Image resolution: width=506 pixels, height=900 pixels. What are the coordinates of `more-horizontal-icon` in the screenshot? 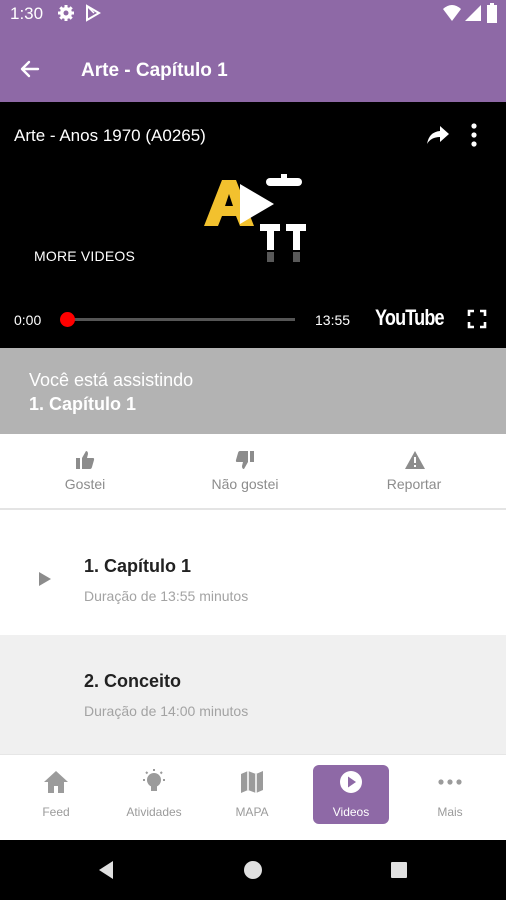 It's located at (450, 782).